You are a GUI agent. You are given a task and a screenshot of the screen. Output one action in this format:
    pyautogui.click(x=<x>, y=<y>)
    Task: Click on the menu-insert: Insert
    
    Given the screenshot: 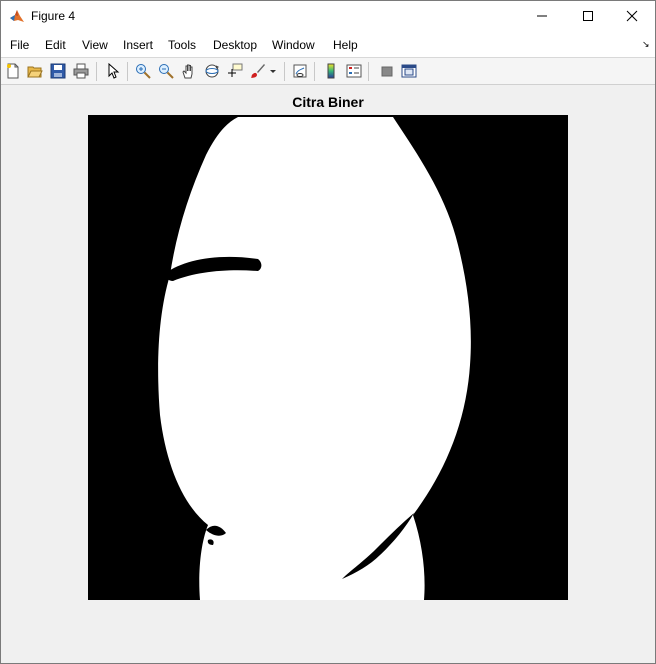 What is the action you would take?
    pyautogui.click(x=138, y=45)
    